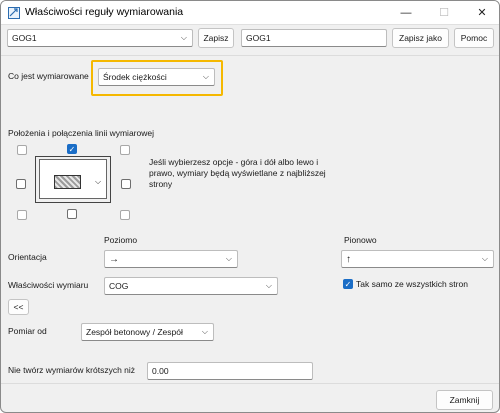 Image resolution: width=500 pixels, height=413 pixels. I want to click on arrow-right-icon: →, so click(114, 259).